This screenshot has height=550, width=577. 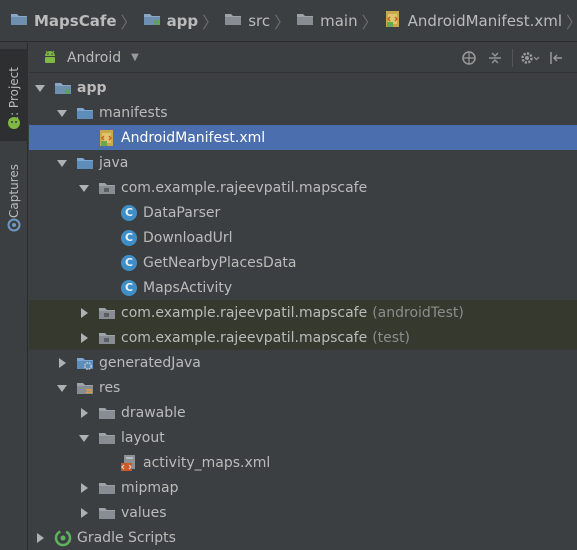 I want to click on tree-node-label: Gradle Scripts, so click(x=126, y=537).